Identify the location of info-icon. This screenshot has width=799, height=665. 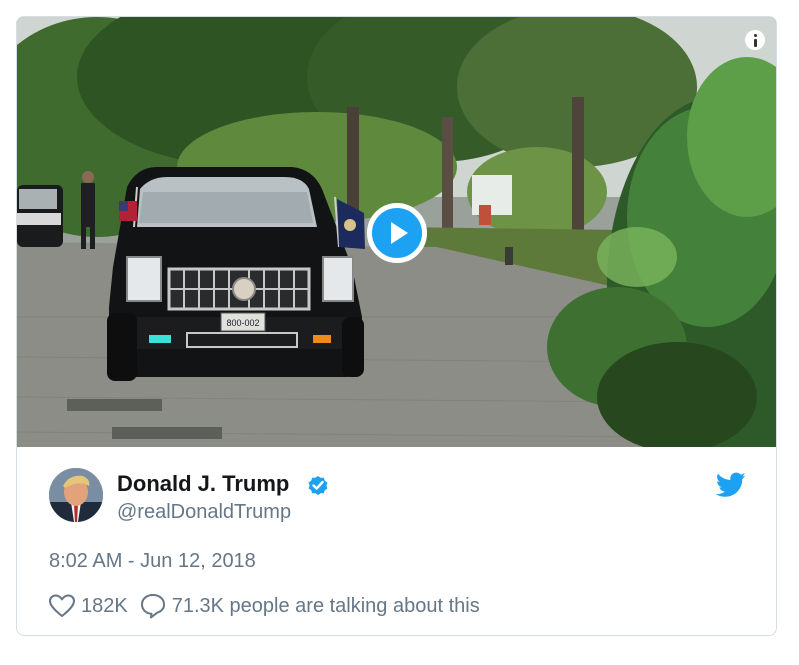
(755, 35).